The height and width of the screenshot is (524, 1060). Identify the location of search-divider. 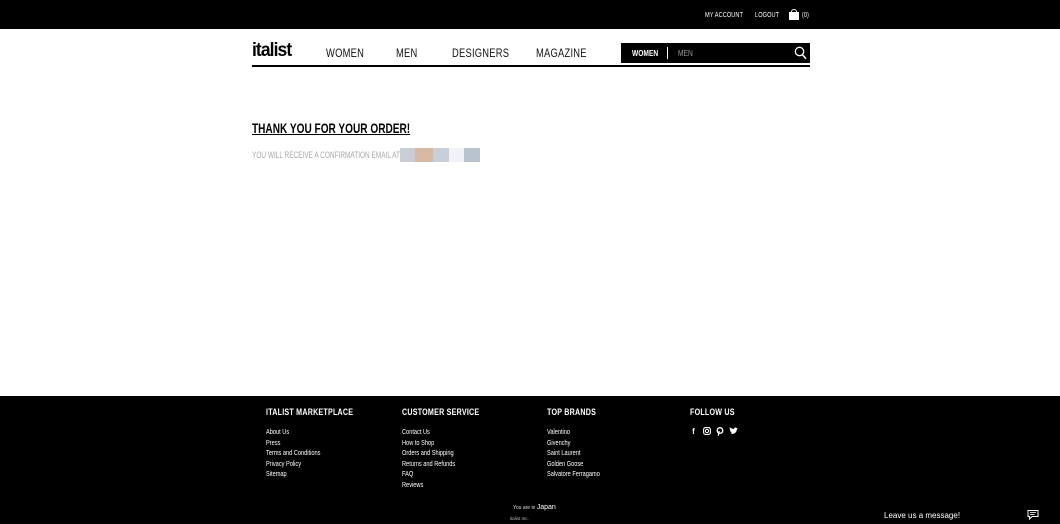
(667, 53).